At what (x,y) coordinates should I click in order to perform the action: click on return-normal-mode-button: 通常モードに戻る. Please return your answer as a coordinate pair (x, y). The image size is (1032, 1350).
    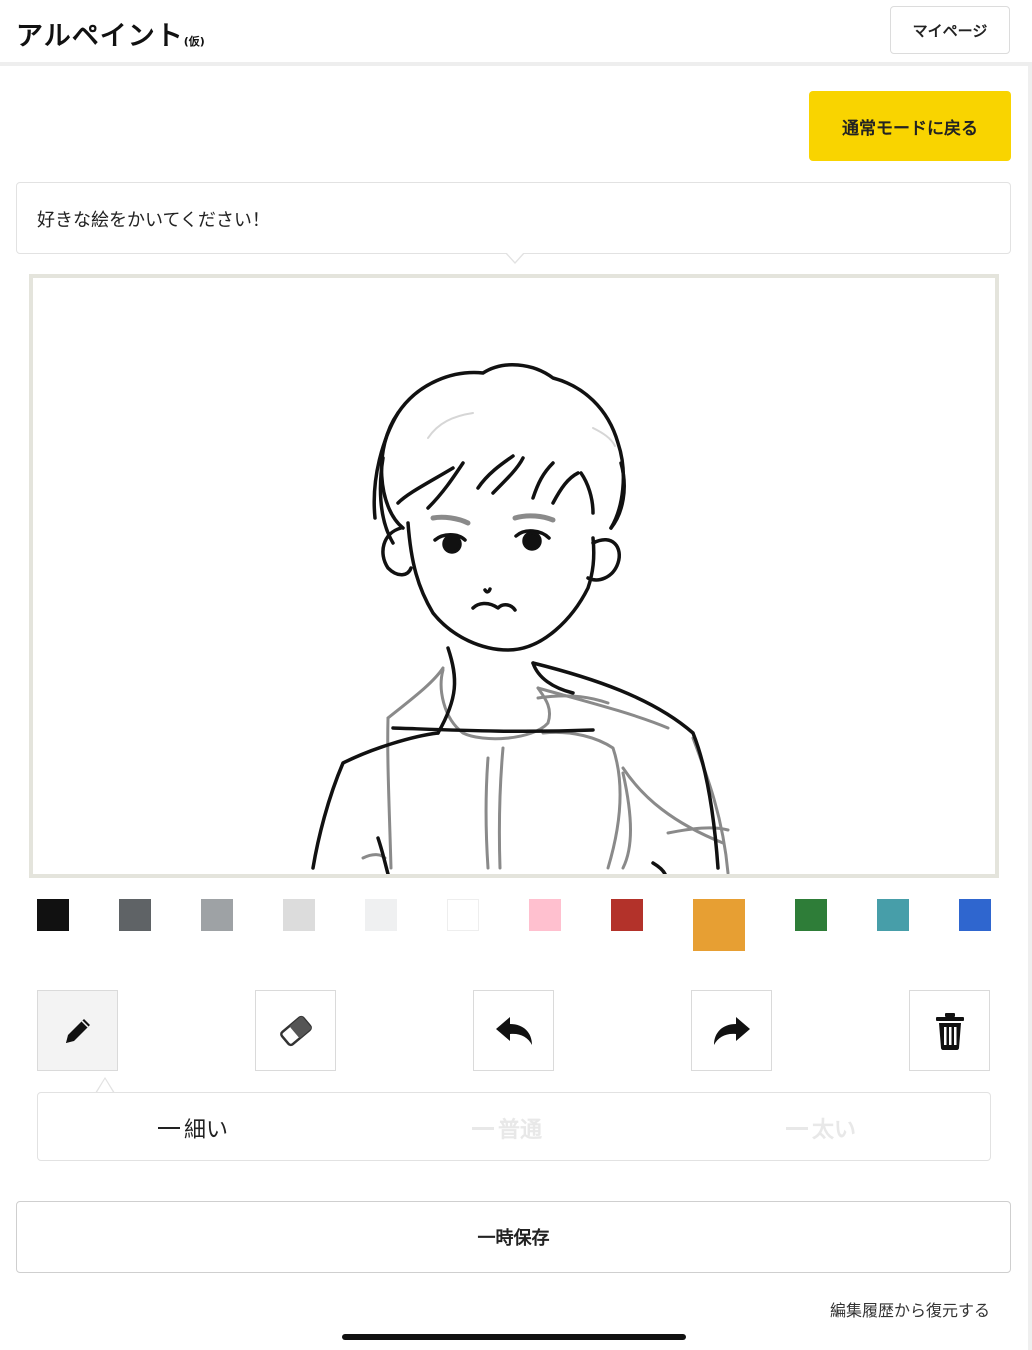
    Looking at the image, I should click on (910, 126).